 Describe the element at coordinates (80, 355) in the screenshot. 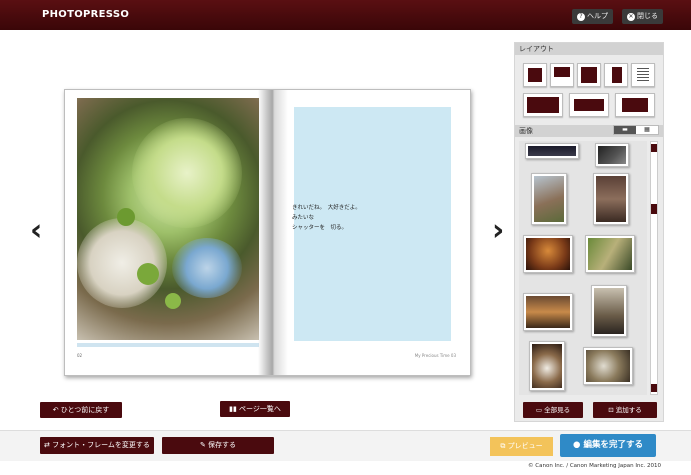

I see `left-page-number: 02` at that location.